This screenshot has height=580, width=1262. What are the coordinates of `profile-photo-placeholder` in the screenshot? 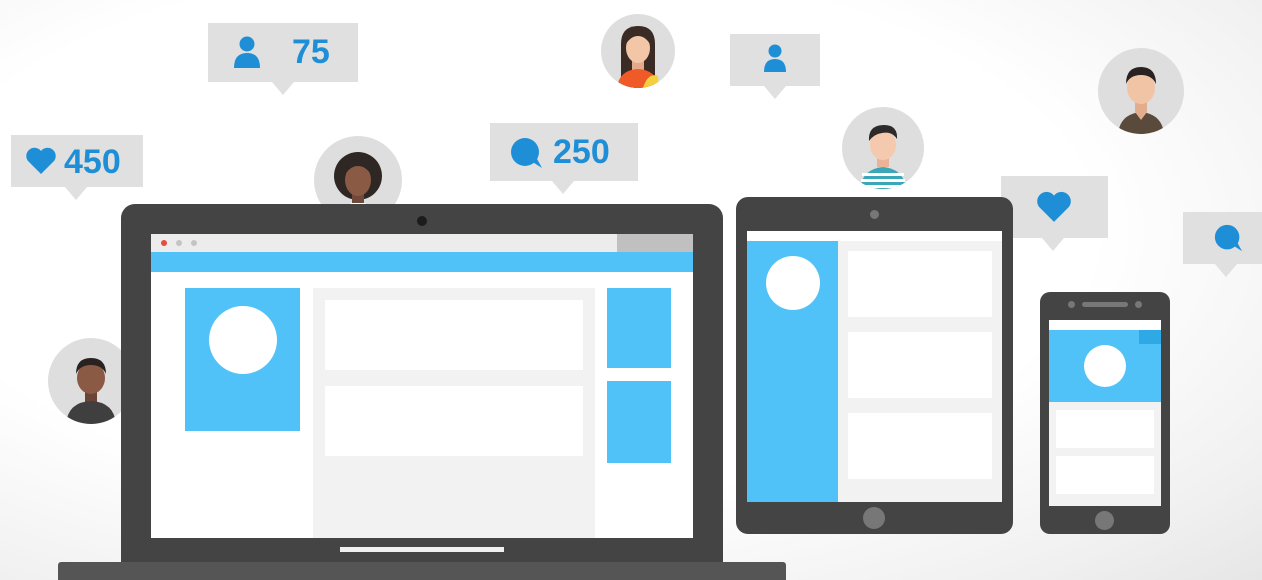 It's located at (243, 340).